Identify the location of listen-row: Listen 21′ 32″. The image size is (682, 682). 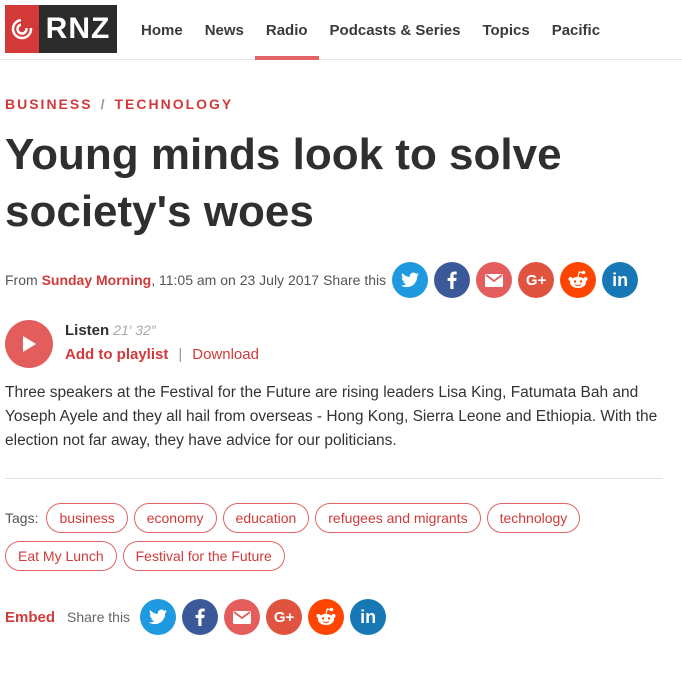
(110, 330).